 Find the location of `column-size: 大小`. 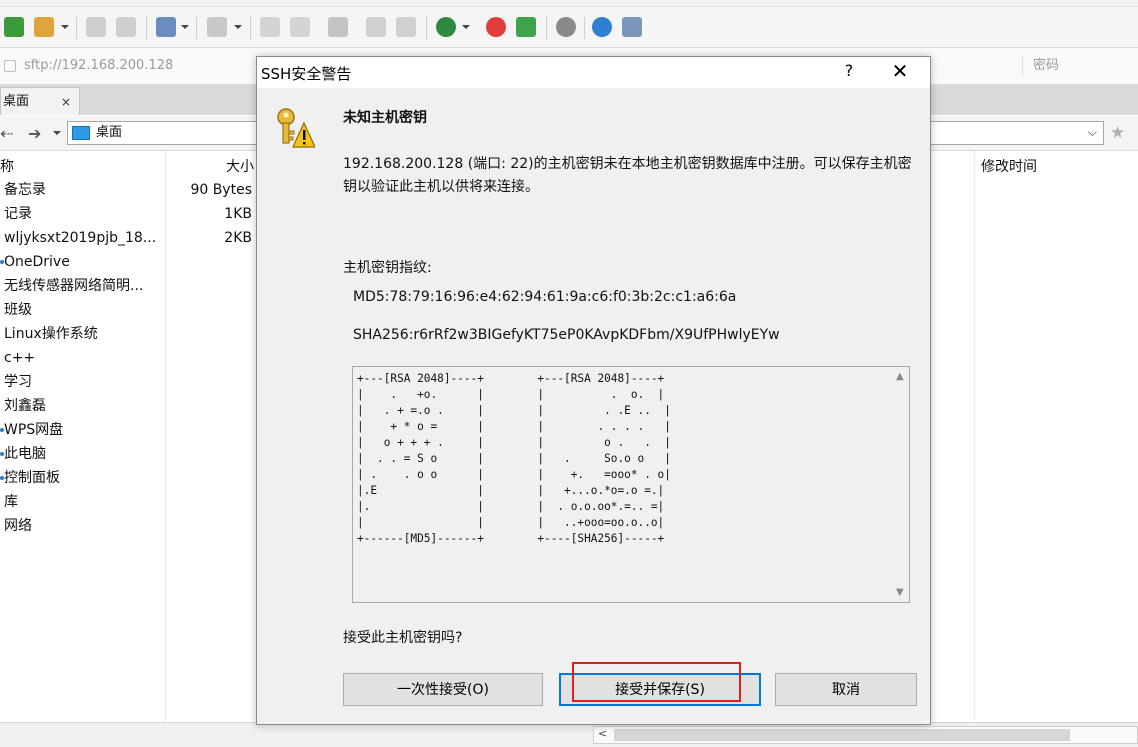

column-size: 大小 is located at coordinates (240, 166).